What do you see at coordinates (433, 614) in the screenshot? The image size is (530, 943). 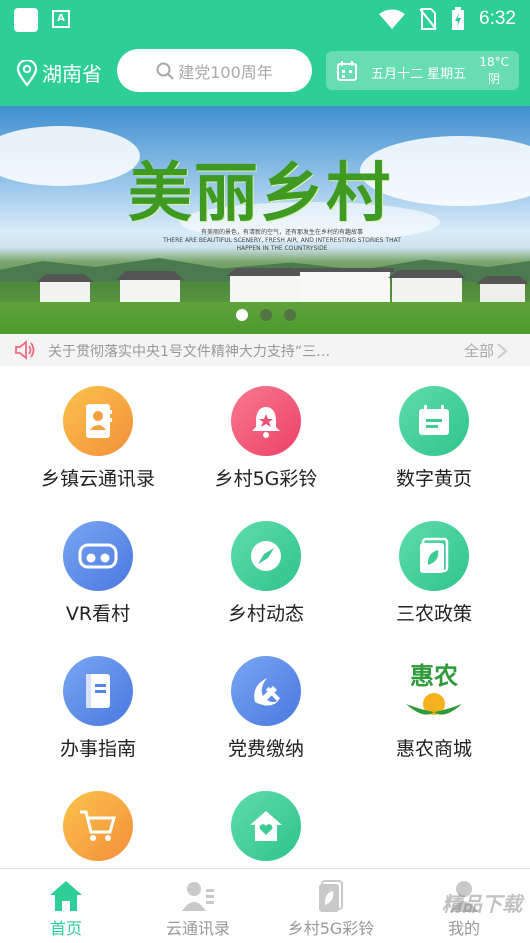 I see `grid-item-label: 三农政策` at bounding box center [433, 614].